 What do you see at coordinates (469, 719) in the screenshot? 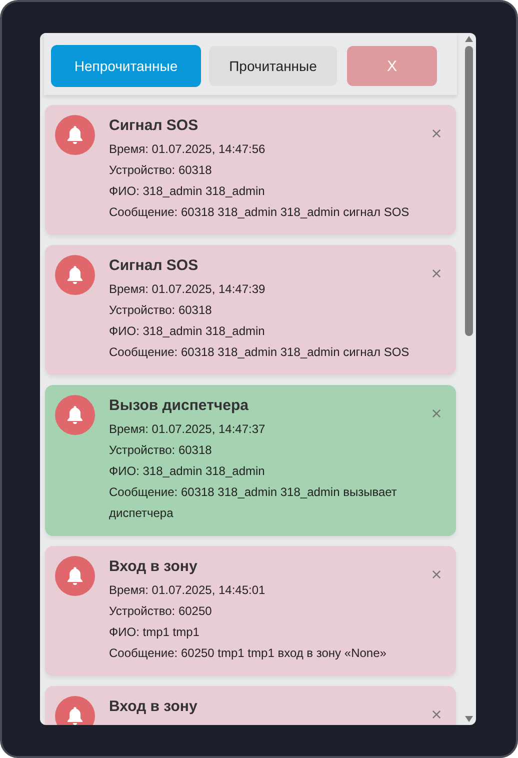
I see `scroll-down-icon` at bounding box center [469, 719].